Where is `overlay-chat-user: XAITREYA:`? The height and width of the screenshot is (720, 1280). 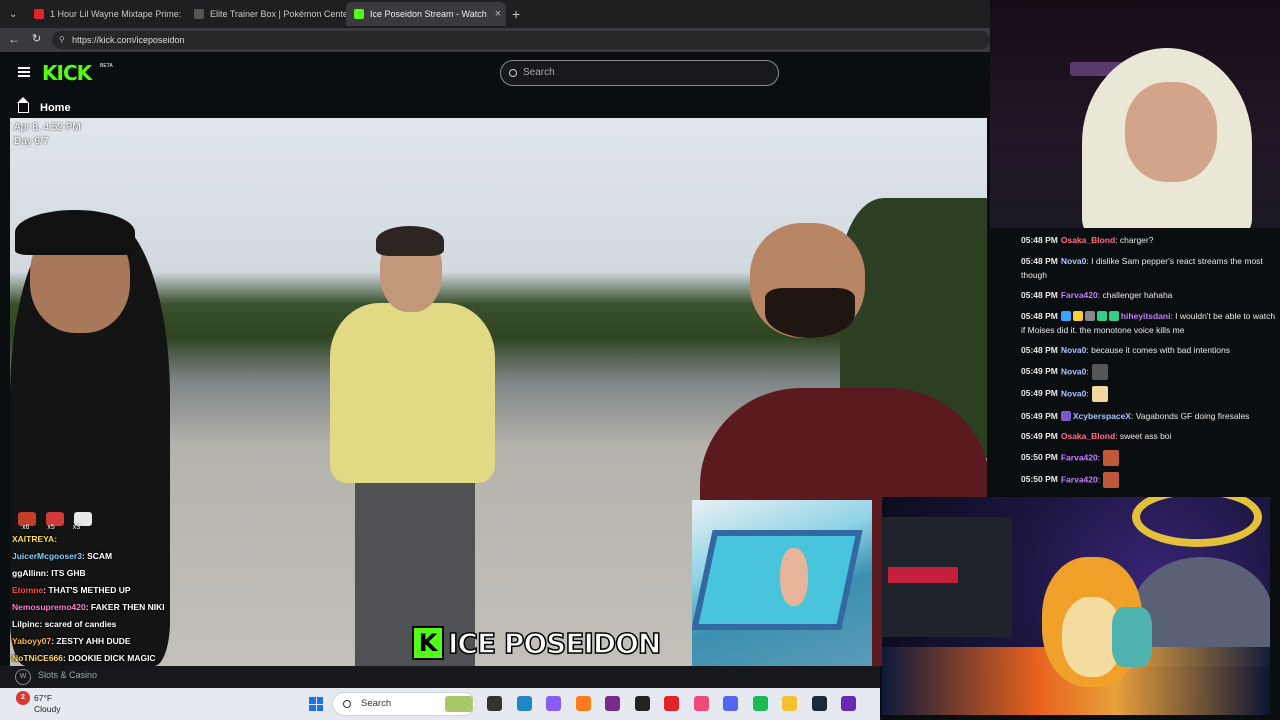
overlay-chat-user: XAITREYA: is located at coordinates (35, 539).